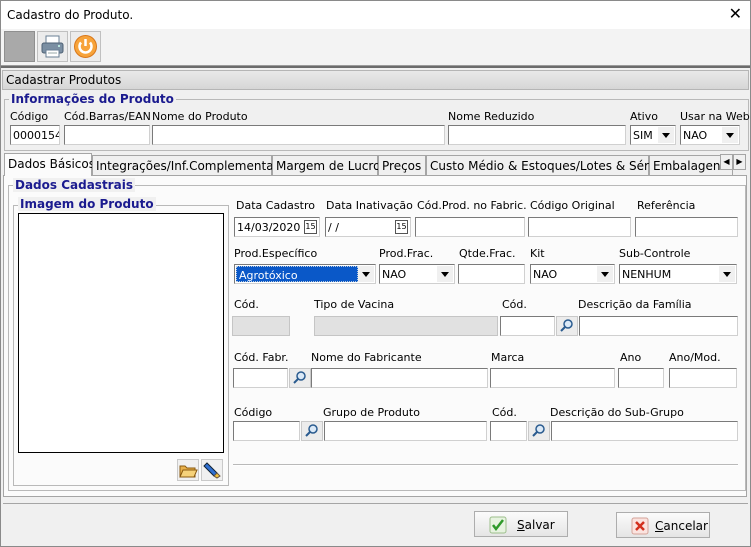 Image resolution: width=751 pixels, height=547 pixels. Describe the element at coordinates (269, 227) in the screenshot. I see `data-cadastro-value: 14/03/2020` at that location.